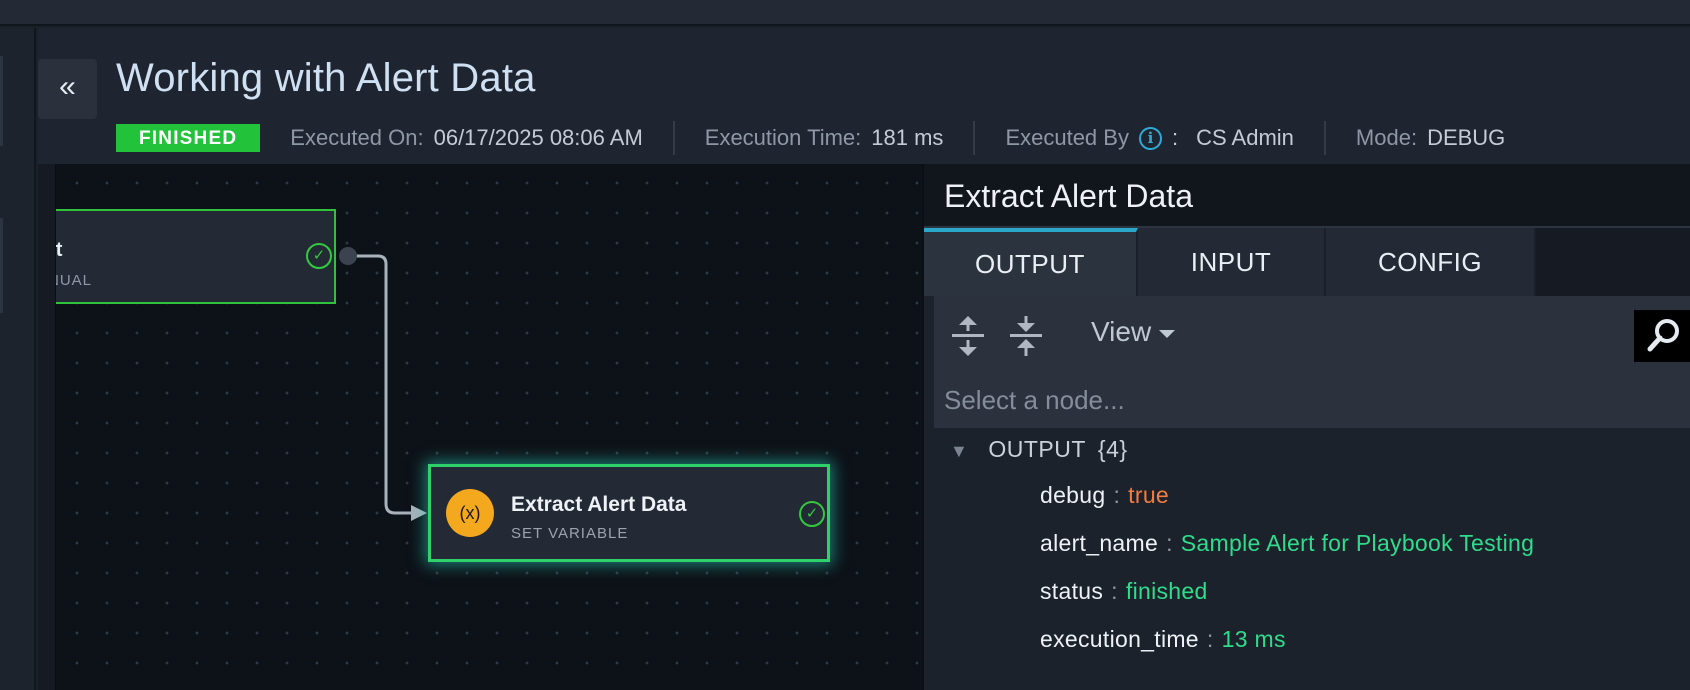 The width and height of the screenshot is (1690, 690). What do you see at coordinates (1124, 591) in the screenshot?
I see `tree-entry: status: finished` at bounding box center [1124, 591].